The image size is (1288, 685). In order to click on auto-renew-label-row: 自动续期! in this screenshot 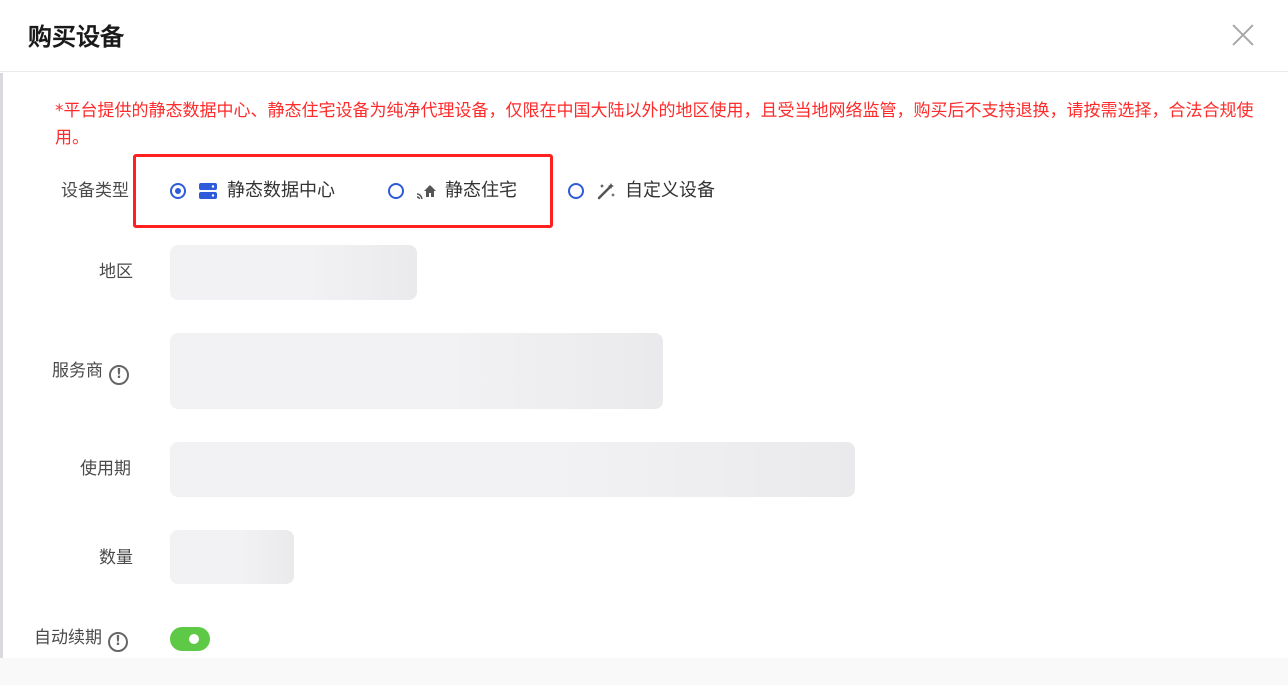, I will do `click(81, 639)`.